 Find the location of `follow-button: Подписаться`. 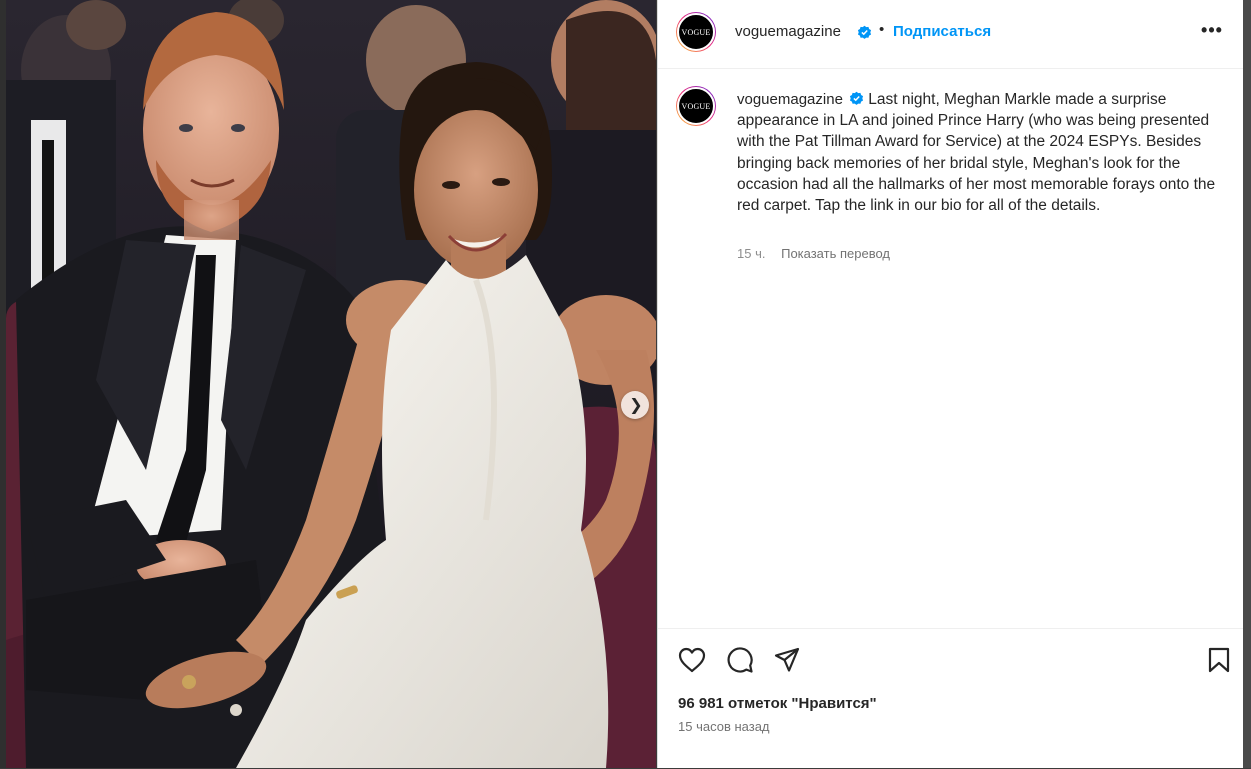

follow-button: Подписаться is located at coordinates (942, 31).